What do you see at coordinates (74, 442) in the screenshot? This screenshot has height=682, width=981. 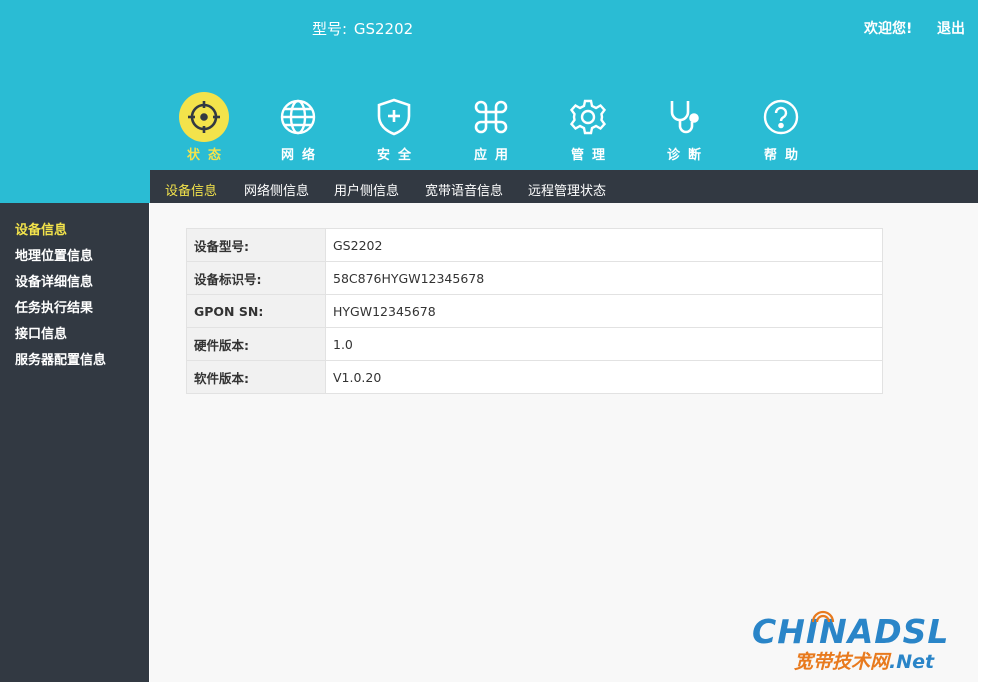 I see `sidebar: 设备信息 地理位置信息 设备详细信息 任务执行结果 接口信息 服务器配置信息` at bounding box center [74, 442].